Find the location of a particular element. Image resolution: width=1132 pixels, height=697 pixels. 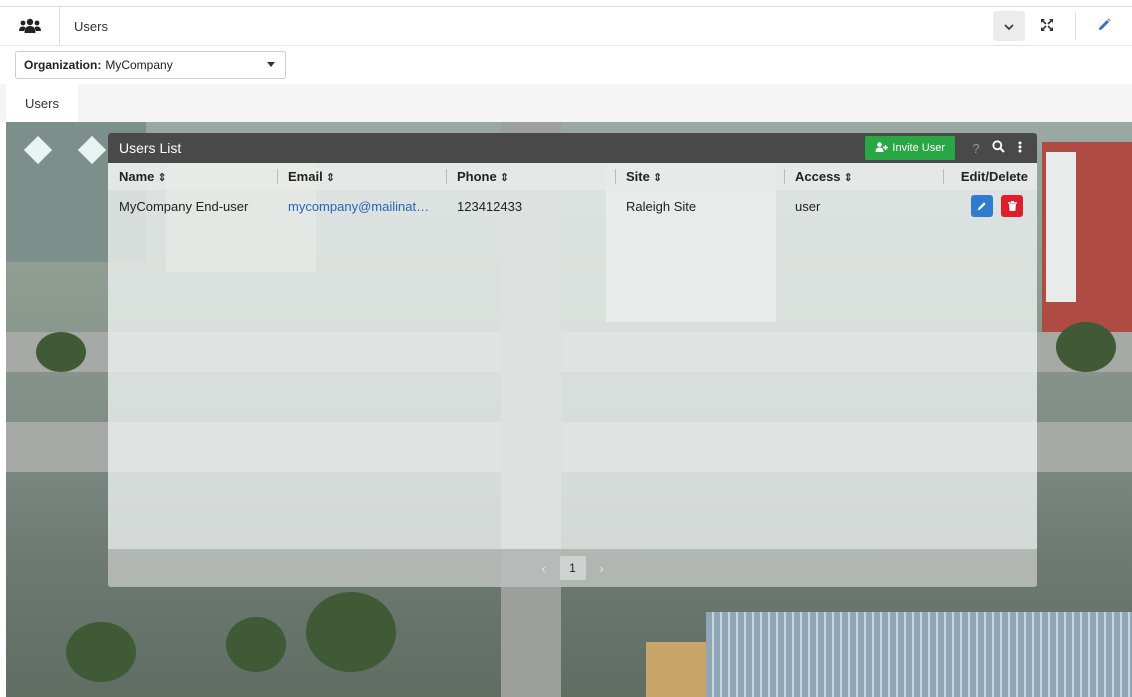

search-button is located at coordinates (998, 148).